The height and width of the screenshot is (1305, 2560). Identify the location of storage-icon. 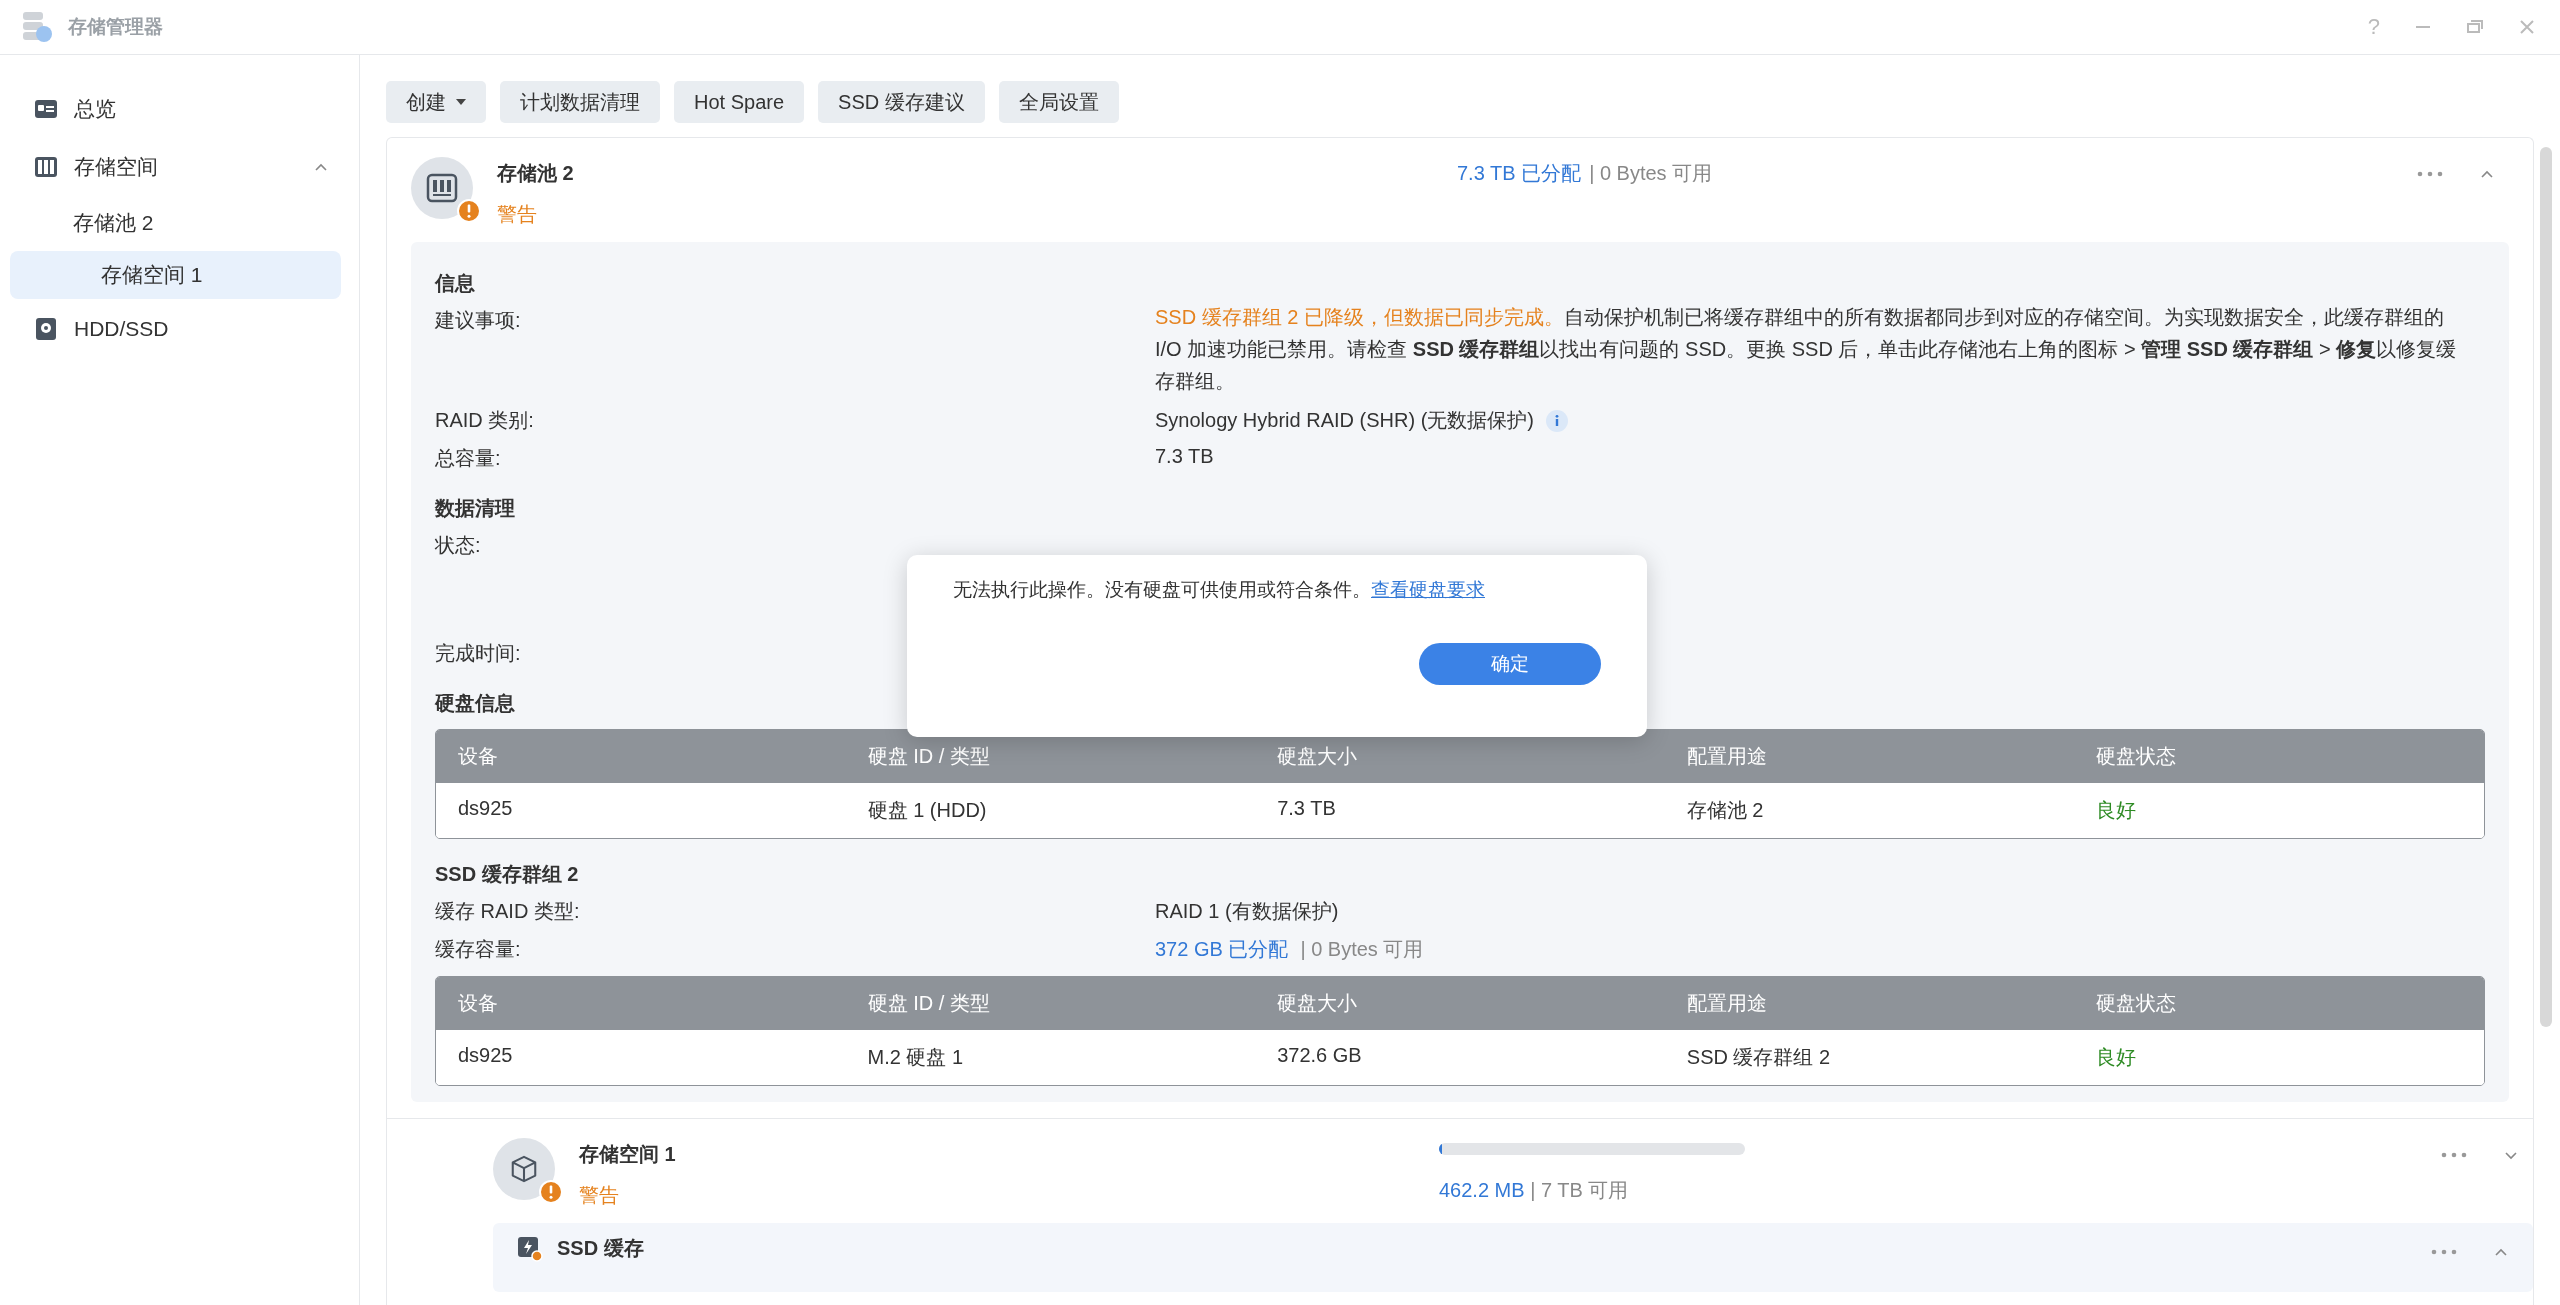
(46, 167).